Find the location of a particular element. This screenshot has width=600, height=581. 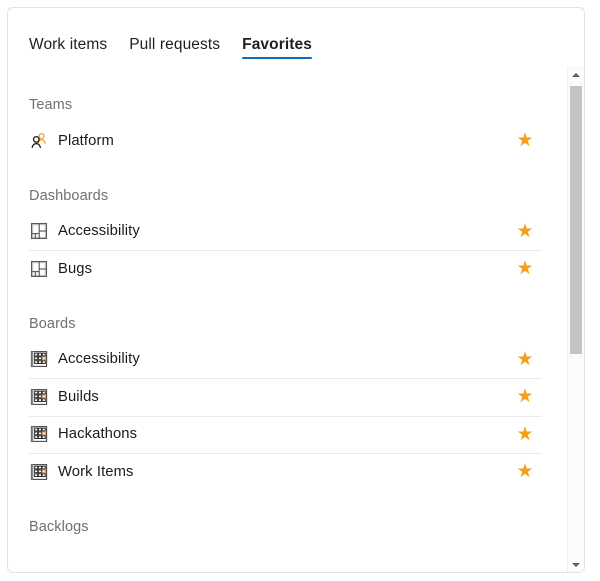

tab-label: Work items is located at coordinates (68, 45).